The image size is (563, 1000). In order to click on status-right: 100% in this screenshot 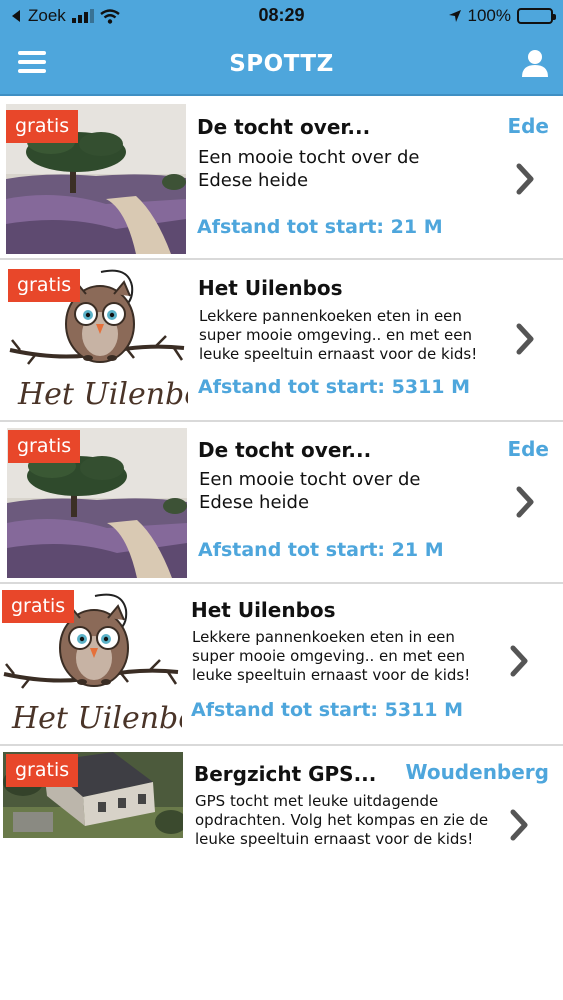, I will do `click(502, 16)`.